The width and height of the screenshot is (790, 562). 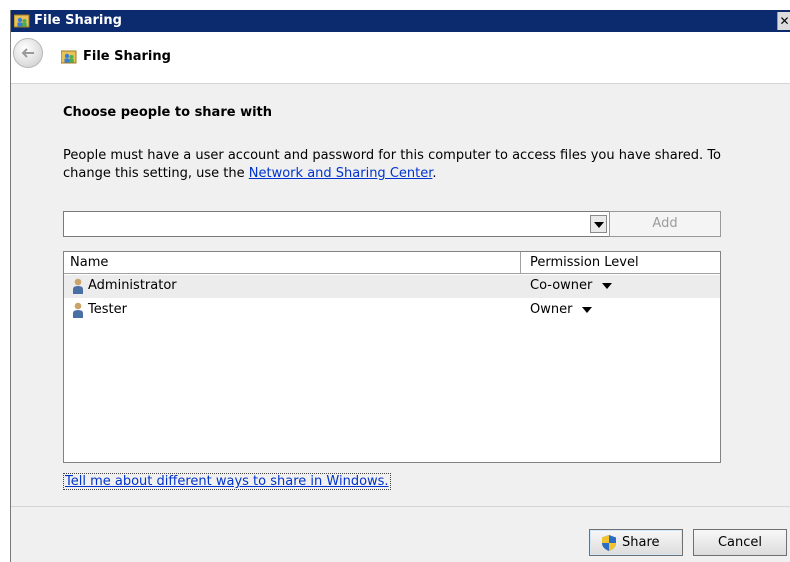 I want to click on user-input, so click(x=326, y=224).